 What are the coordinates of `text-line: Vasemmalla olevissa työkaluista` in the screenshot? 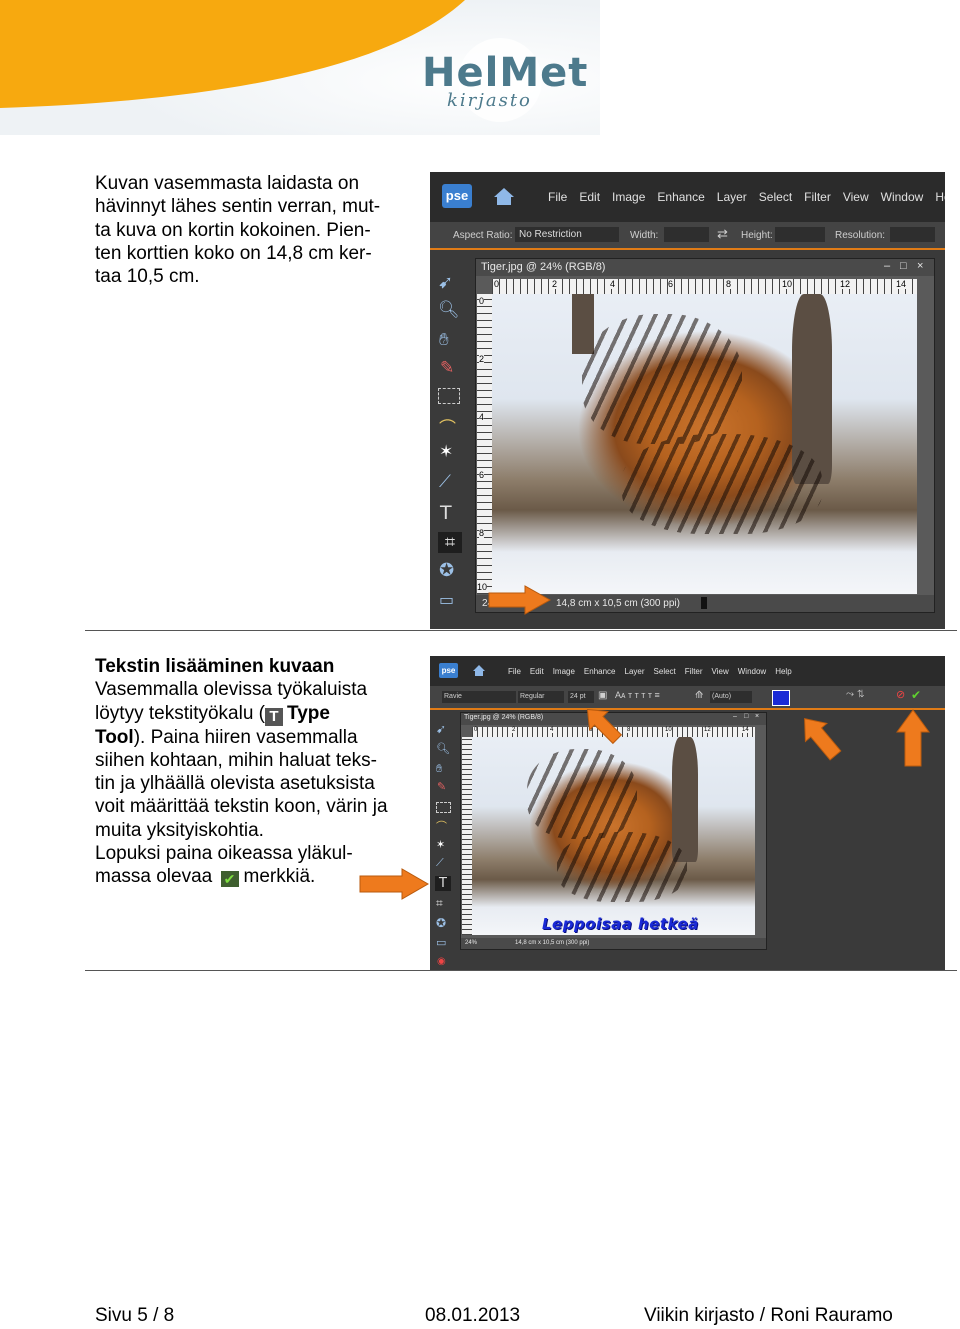 It's located at (231, 690).